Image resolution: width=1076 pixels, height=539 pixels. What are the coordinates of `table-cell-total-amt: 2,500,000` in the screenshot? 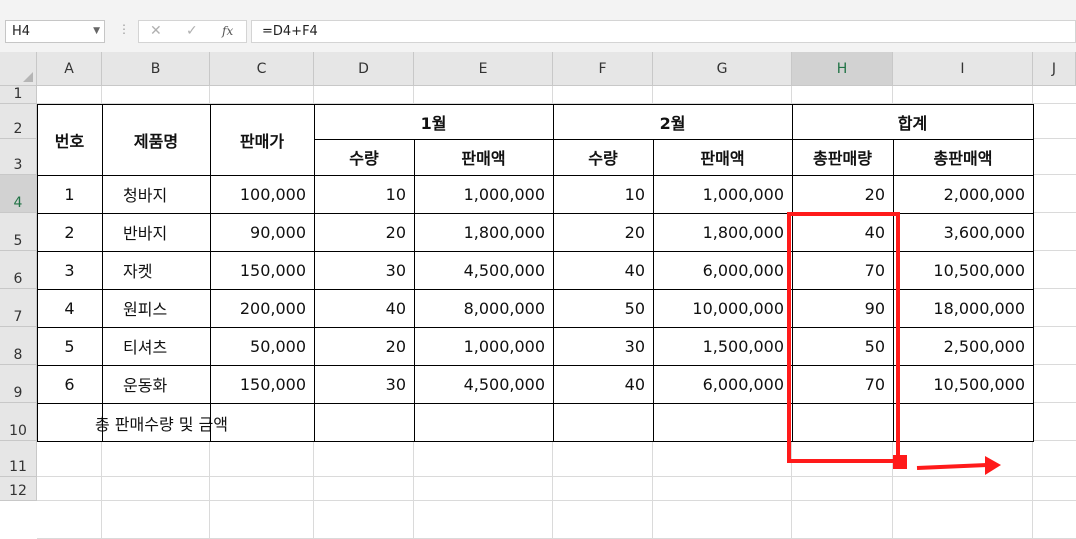 It's located at (963, 346).